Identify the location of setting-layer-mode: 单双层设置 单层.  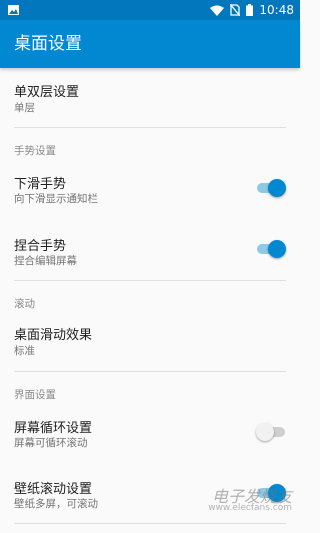
(150, 97).